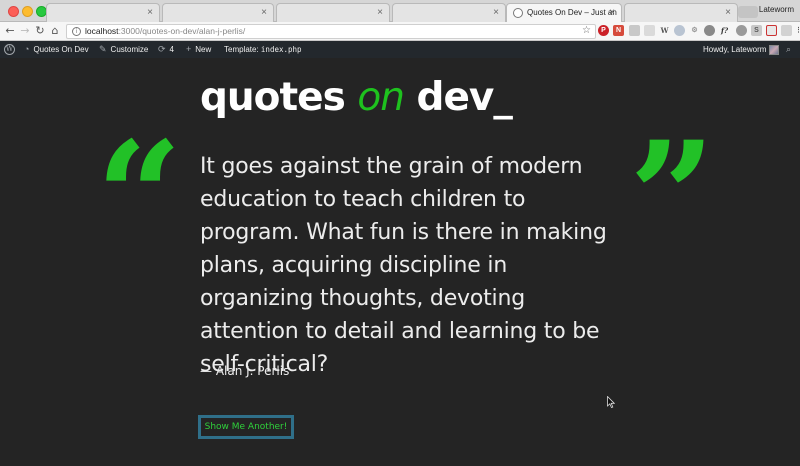 The height and width of the screenshot is (466, 800). What do you see at coordinates (741, 49) in the screenshot?
I see `account-menu: Howdy, Lateworm` at bounding box center [741, 49].